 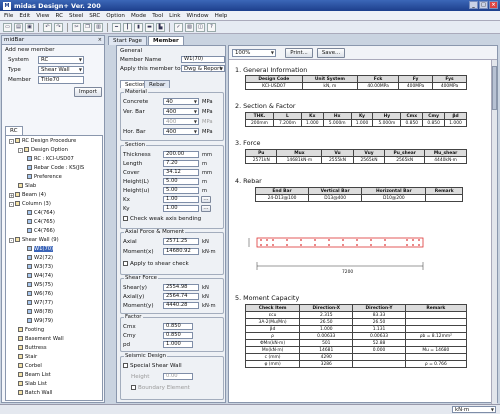 What do you see at coordinates (35, 393) in the screenshot?
I see `tree-node: Batch Wall` at bounding box center [35, 393].